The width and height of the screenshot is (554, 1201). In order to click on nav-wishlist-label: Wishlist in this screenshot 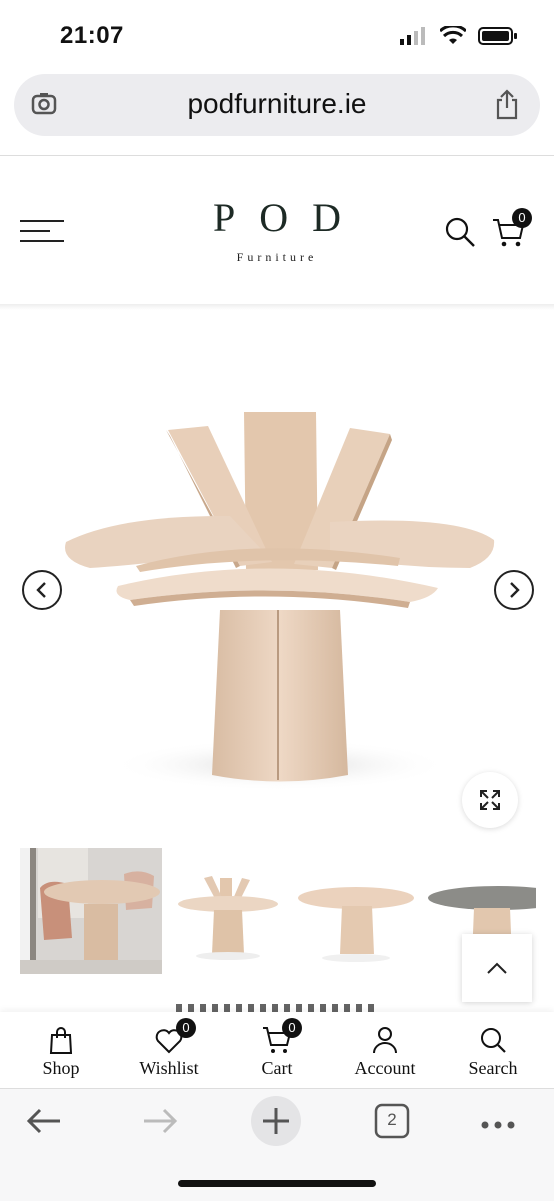, I will do `click(169, 1068)`.